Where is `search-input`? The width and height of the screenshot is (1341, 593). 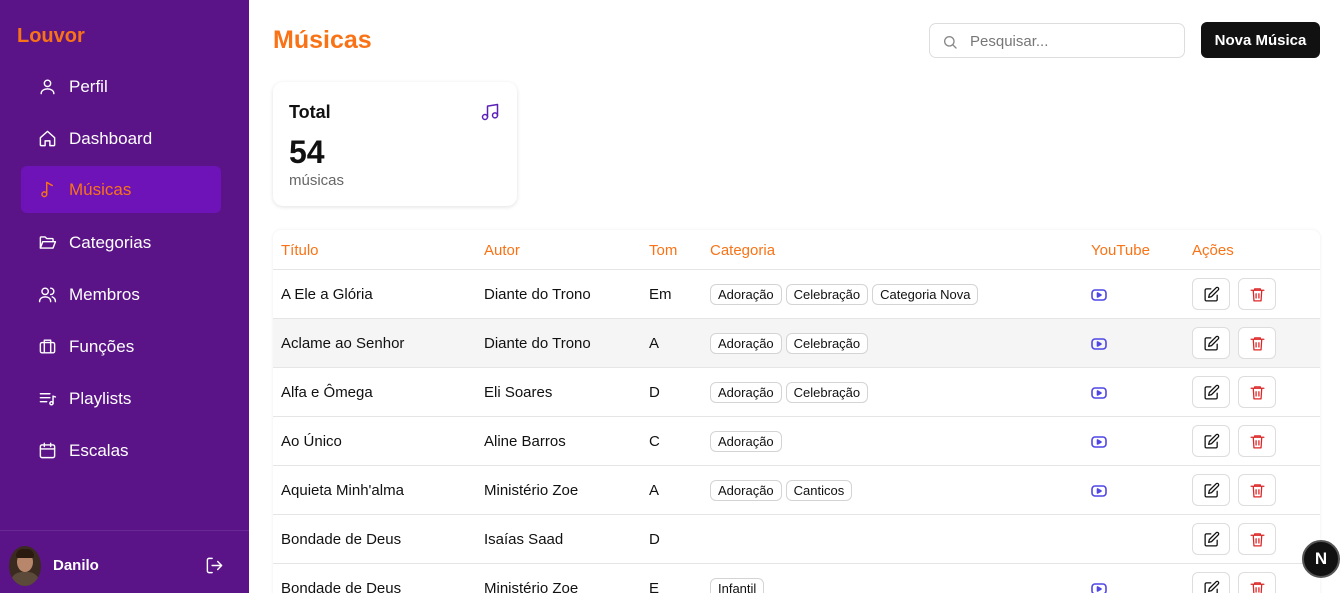
search-input is located at coordinates (1070, 41).